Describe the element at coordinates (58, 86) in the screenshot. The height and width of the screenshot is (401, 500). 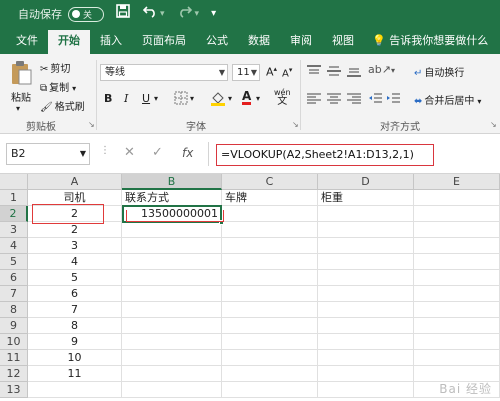
I see `copy-button: ⧉ 复制 ▾` at that location.